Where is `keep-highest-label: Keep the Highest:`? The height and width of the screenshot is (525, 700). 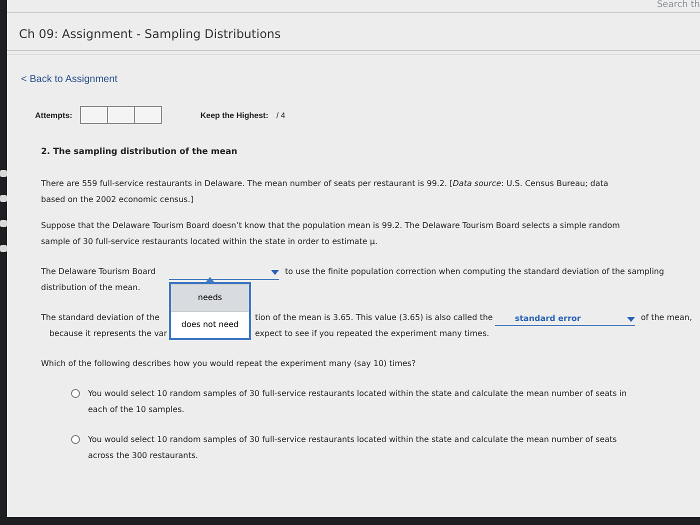
keep-highest-label: Keep the Highest: is located at coordinates (234, 115).